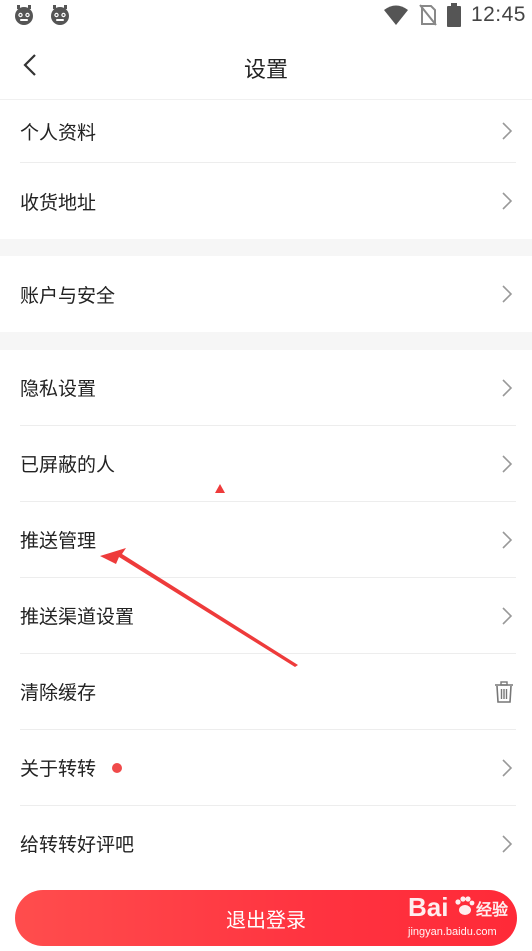  I want to click on settings-item-label: 个人资料, so click(58, 132).